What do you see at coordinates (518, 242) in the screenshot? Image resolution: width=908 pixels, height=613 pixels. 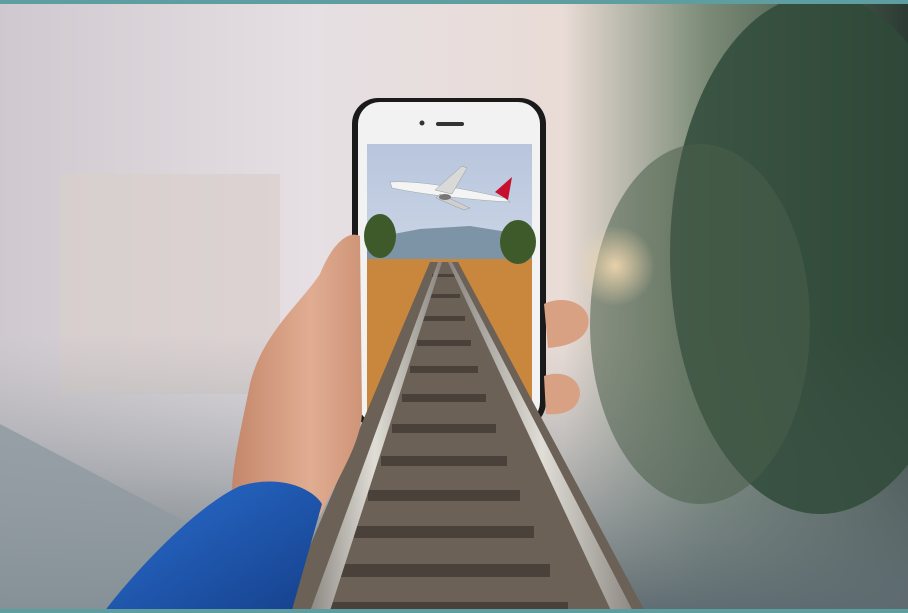 I see `screen-tree-right` at bounding box center [518, 242].